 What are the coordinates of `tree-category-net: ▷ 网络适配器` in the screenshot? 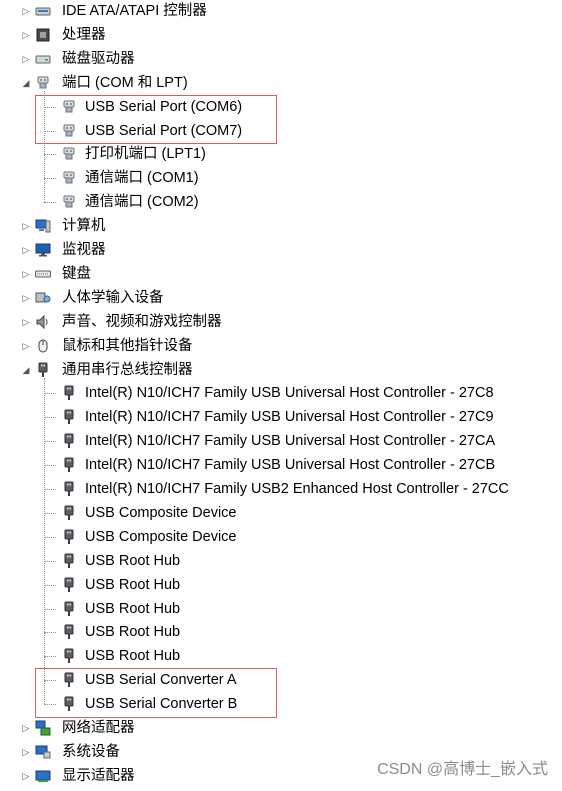 It's located at (281, 728).